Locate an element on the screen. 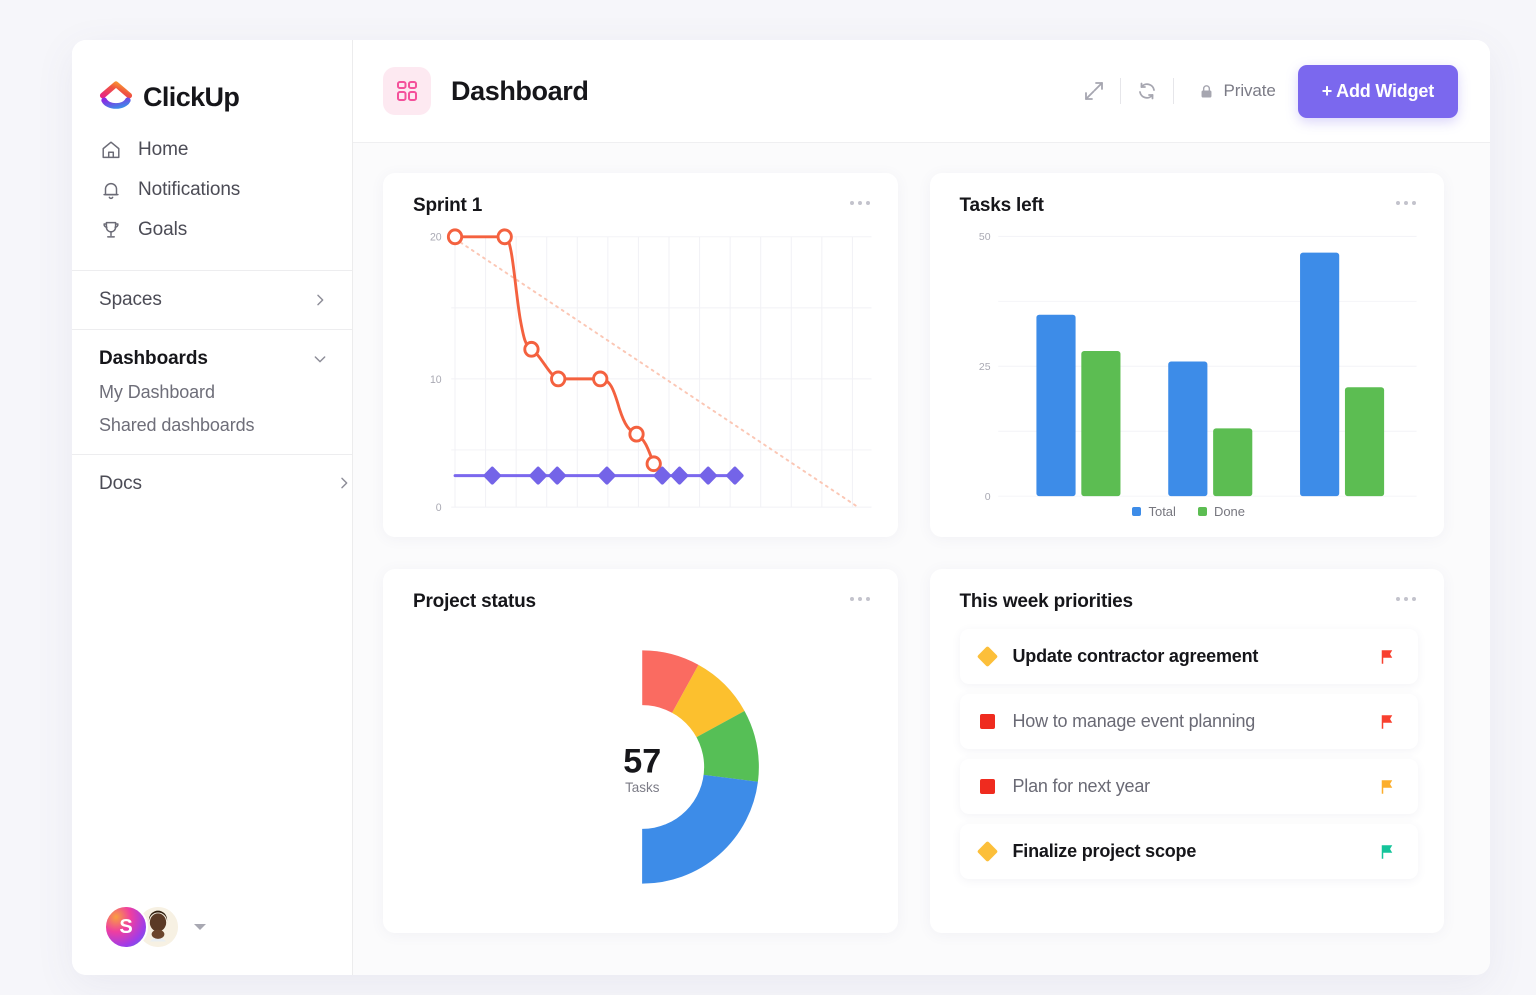  card-title: Tasks left is located at coordinates (1001, 205).